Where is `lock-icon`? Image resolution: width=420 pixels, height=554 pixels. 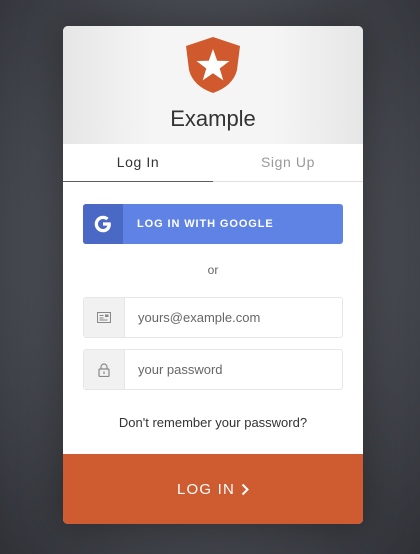
lock-icon is located at coordinates (104, 369).